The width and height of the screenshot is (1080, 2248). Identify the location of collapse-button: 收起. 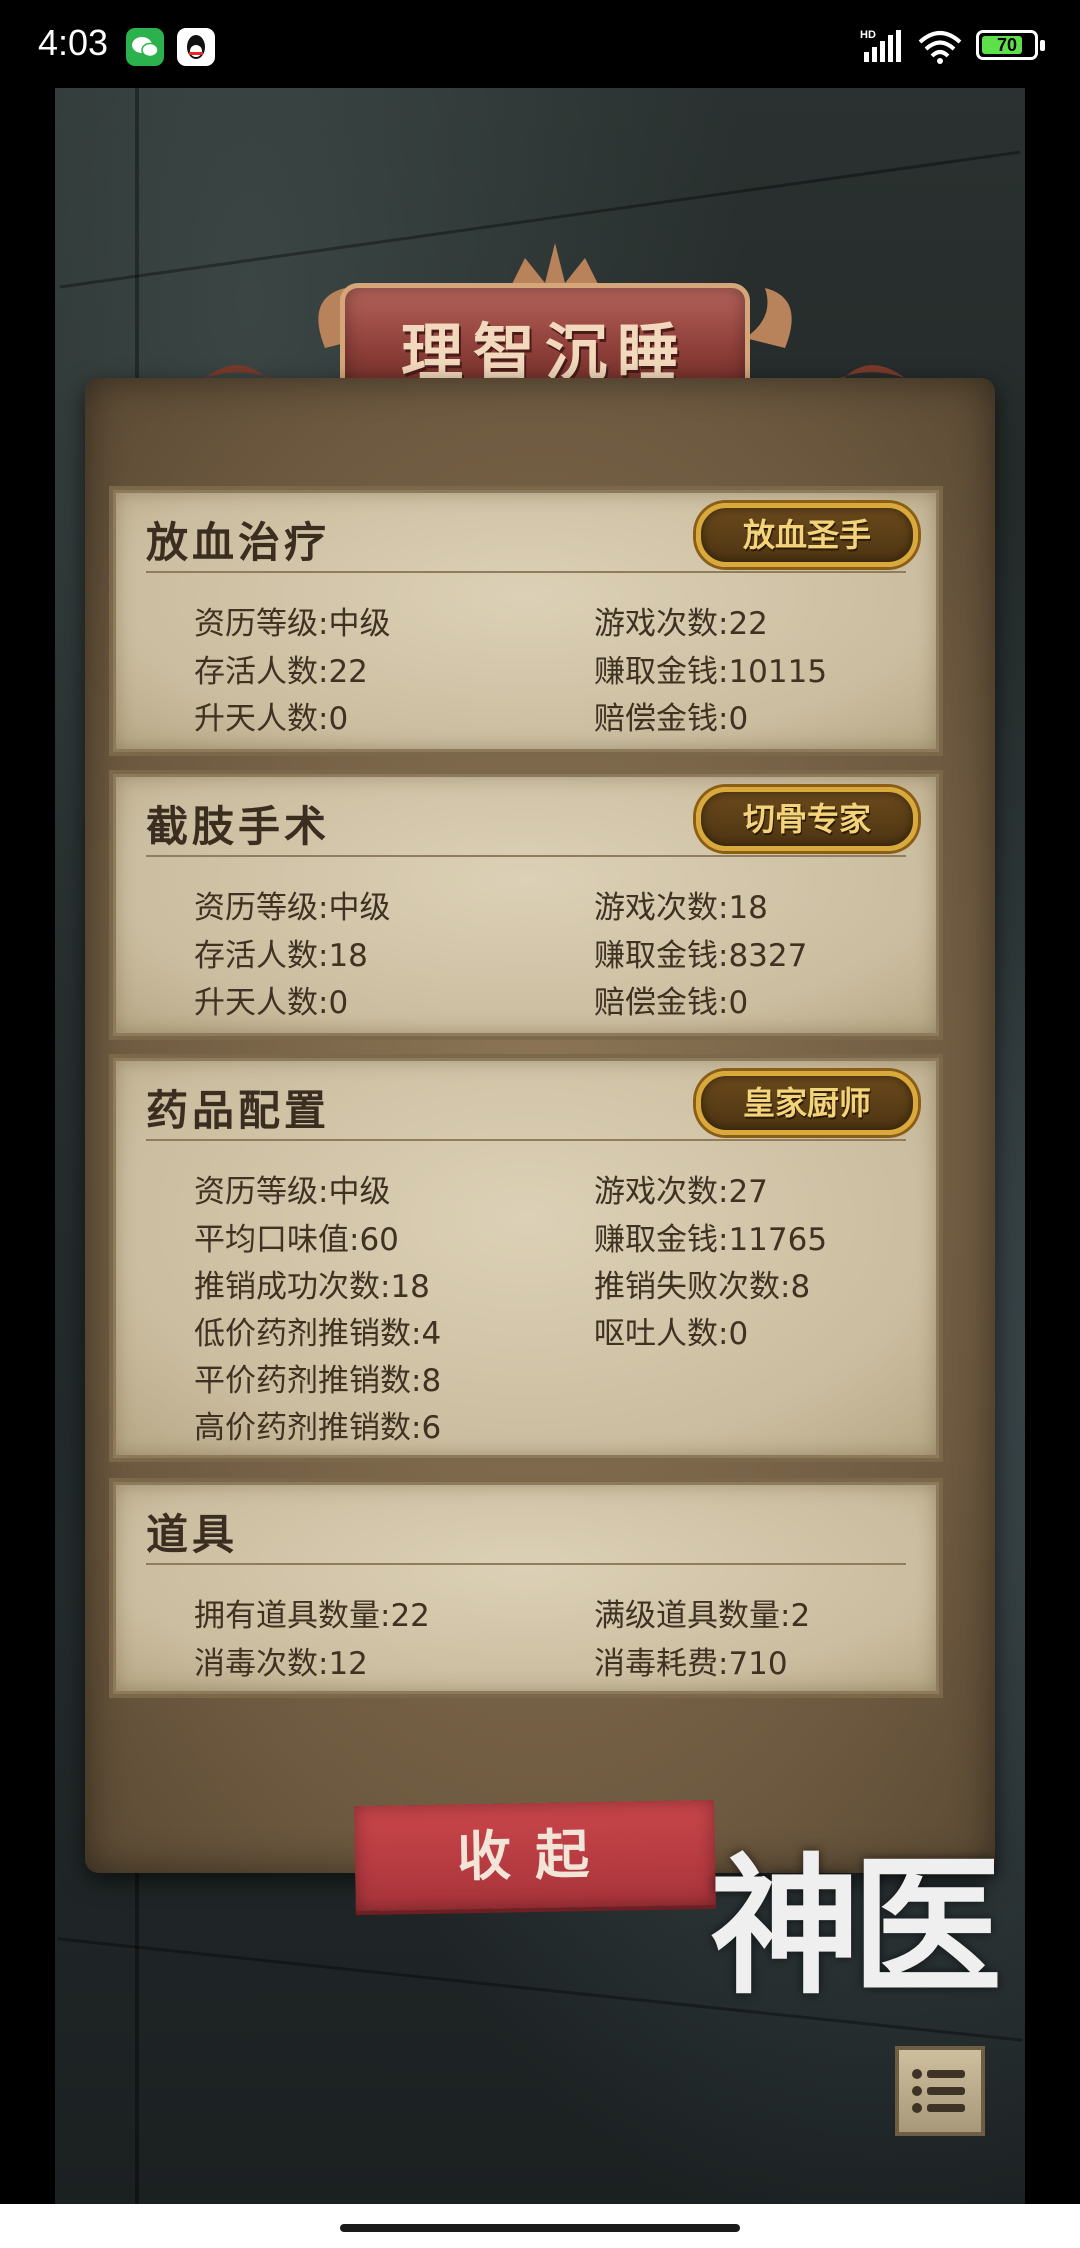
(535, 1855).